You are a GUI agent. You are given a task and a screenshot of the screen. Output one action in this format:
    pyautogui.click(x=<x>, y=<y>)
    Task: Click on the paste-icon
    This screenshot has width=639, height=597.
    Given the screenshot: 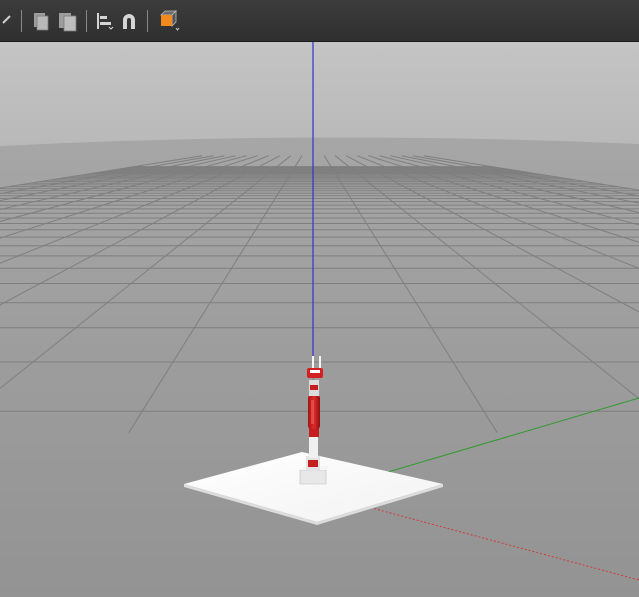 What is the action you would take?
    pyautogui.click(x=68, y=21)
    